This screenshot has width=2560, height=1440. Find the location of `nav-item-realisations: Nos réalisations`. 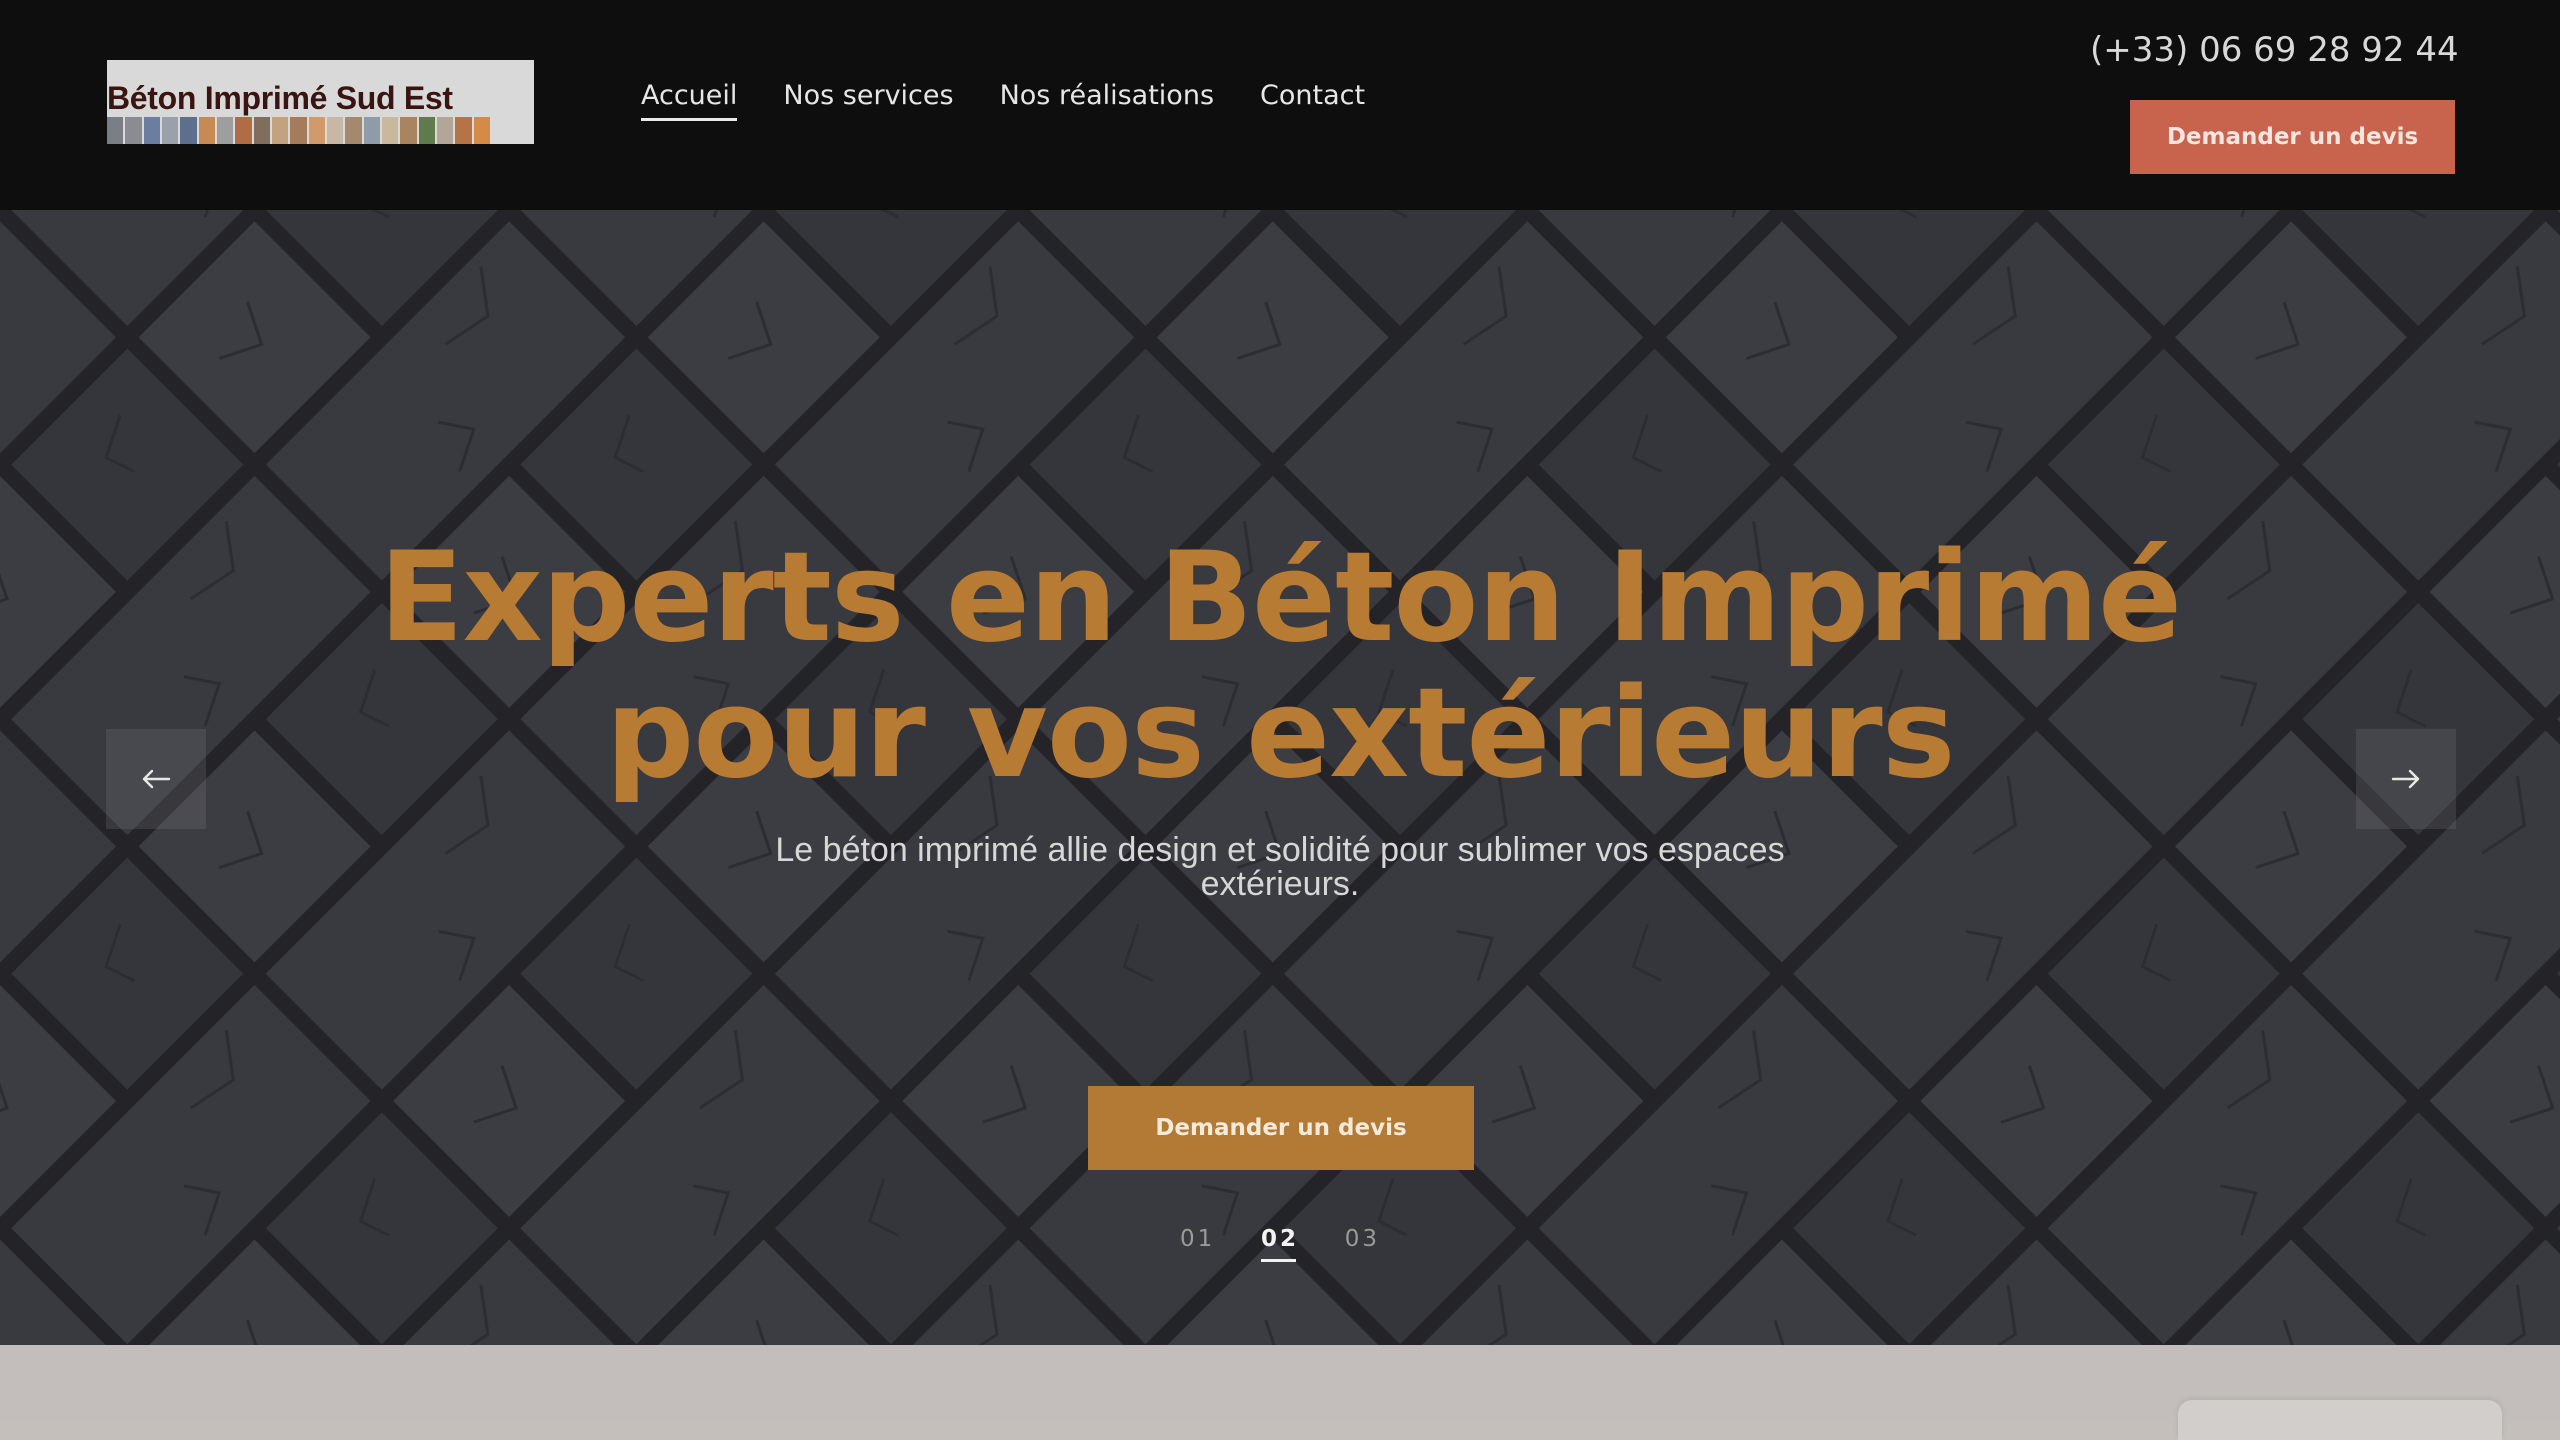

nav-item-realisations: Nos réalisations is located at coordinates (1107, 100).